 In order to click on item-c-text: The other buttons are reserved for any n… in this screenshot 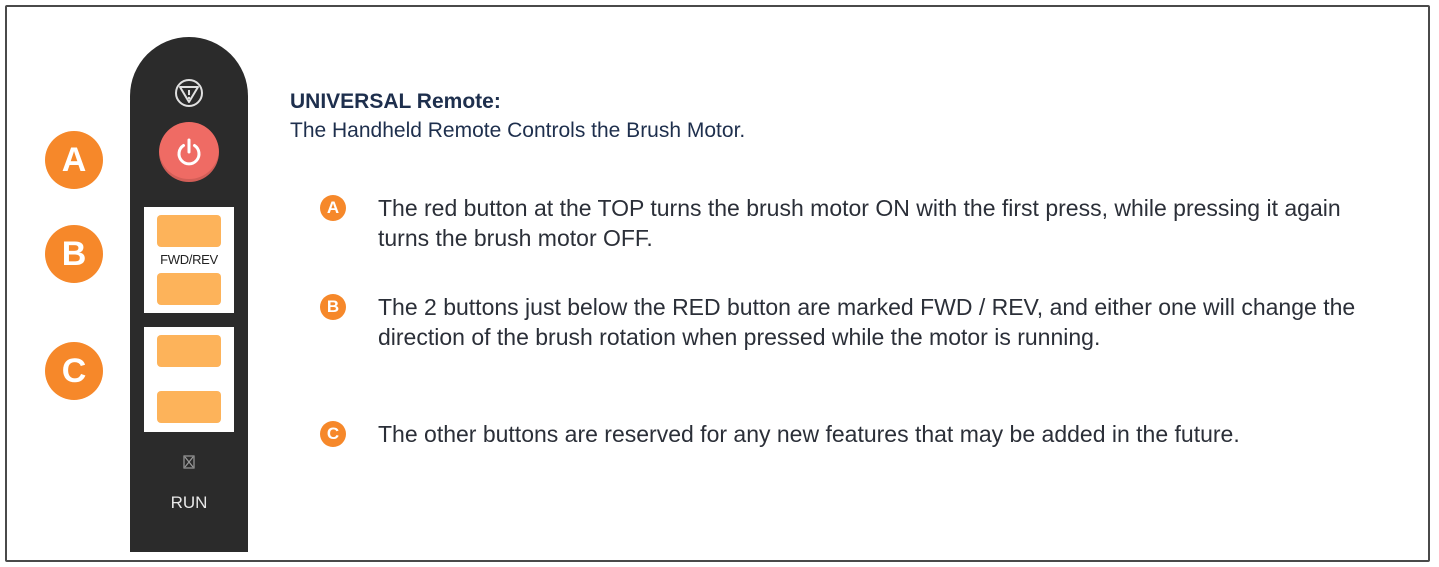, I will do `click(809, 434)`.